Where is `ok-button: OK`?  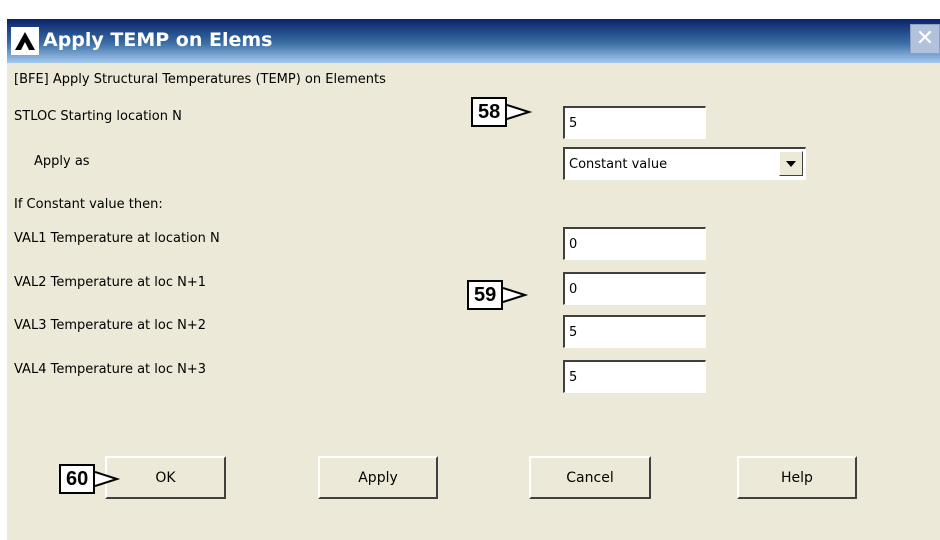
ok-button: OK is located at coordinates (165, 477).